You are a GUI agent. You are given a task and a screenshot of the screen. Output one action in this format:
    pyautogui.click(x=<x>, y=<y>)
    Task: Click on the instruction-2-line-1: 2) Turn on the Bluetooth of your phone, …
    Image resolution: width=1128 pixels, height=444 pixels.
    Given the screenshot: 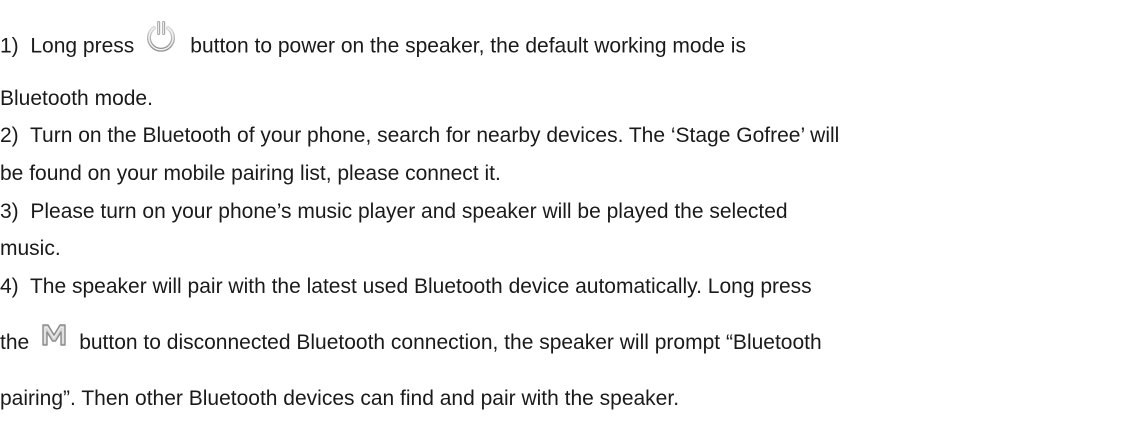 What is the action you would take?
    pyautogui.click(x=419, y=136)
    